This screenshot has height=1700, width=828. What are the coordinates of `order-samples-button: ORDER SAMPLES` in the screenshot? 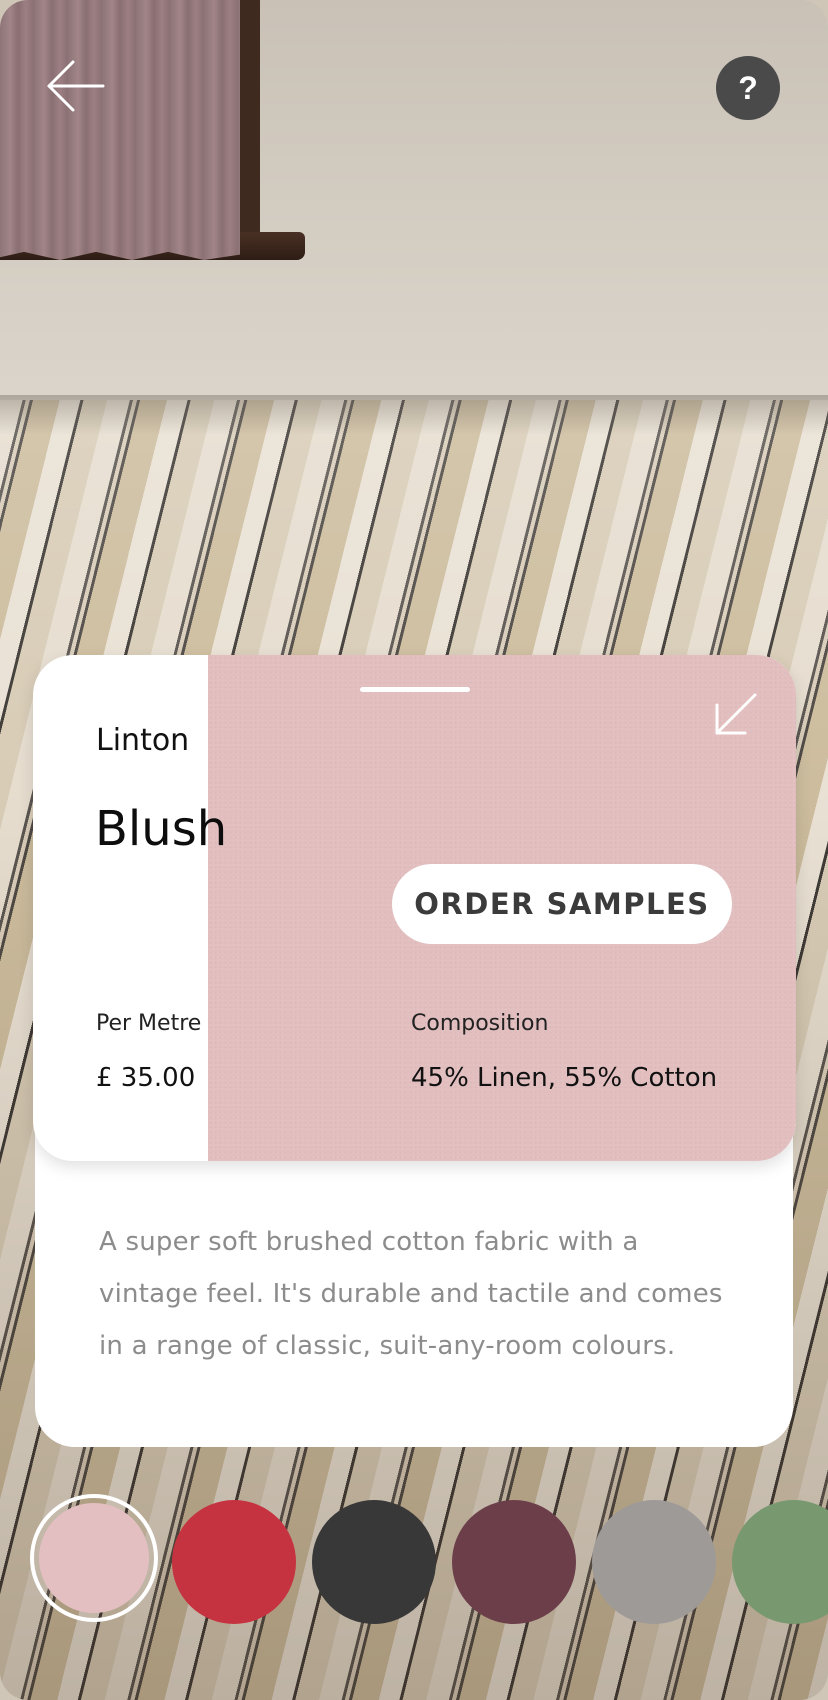 It's located at (562, 904).